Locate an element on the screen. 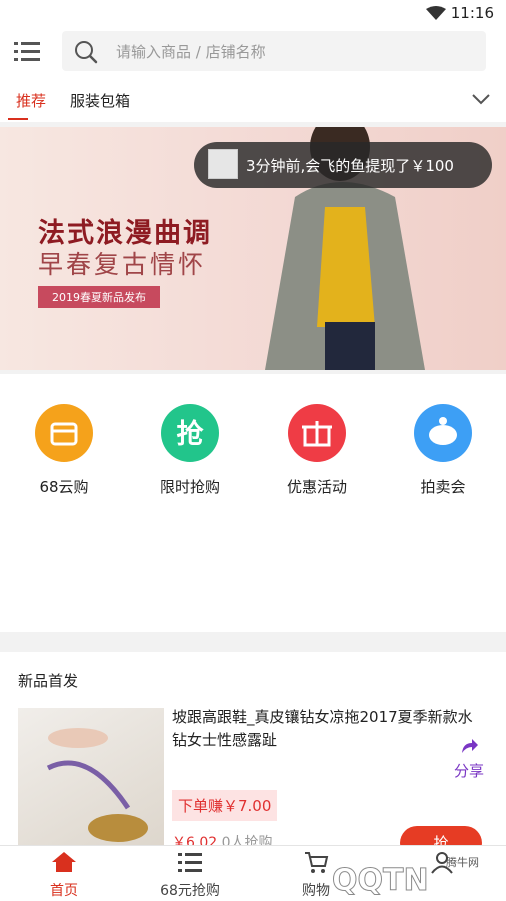 The width and height of the screenshot is (506, 901). nav-68-flash-buy: 68元抢购 is located at coordinates (190, 875).